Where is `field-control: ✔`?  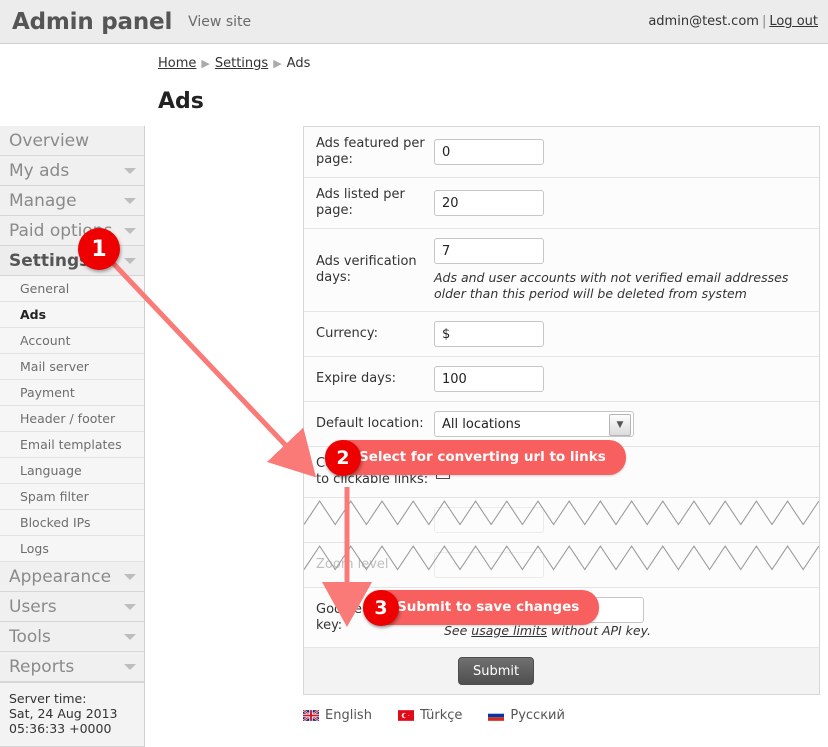
field-control: ✔ is located at coordinates (621, 472).